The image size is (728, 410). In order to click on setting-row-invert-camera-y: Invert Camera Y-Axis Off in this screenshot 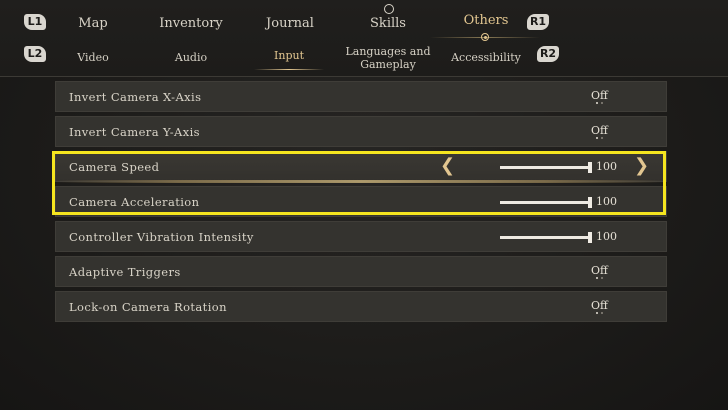, I will do `click(361, 131)`.